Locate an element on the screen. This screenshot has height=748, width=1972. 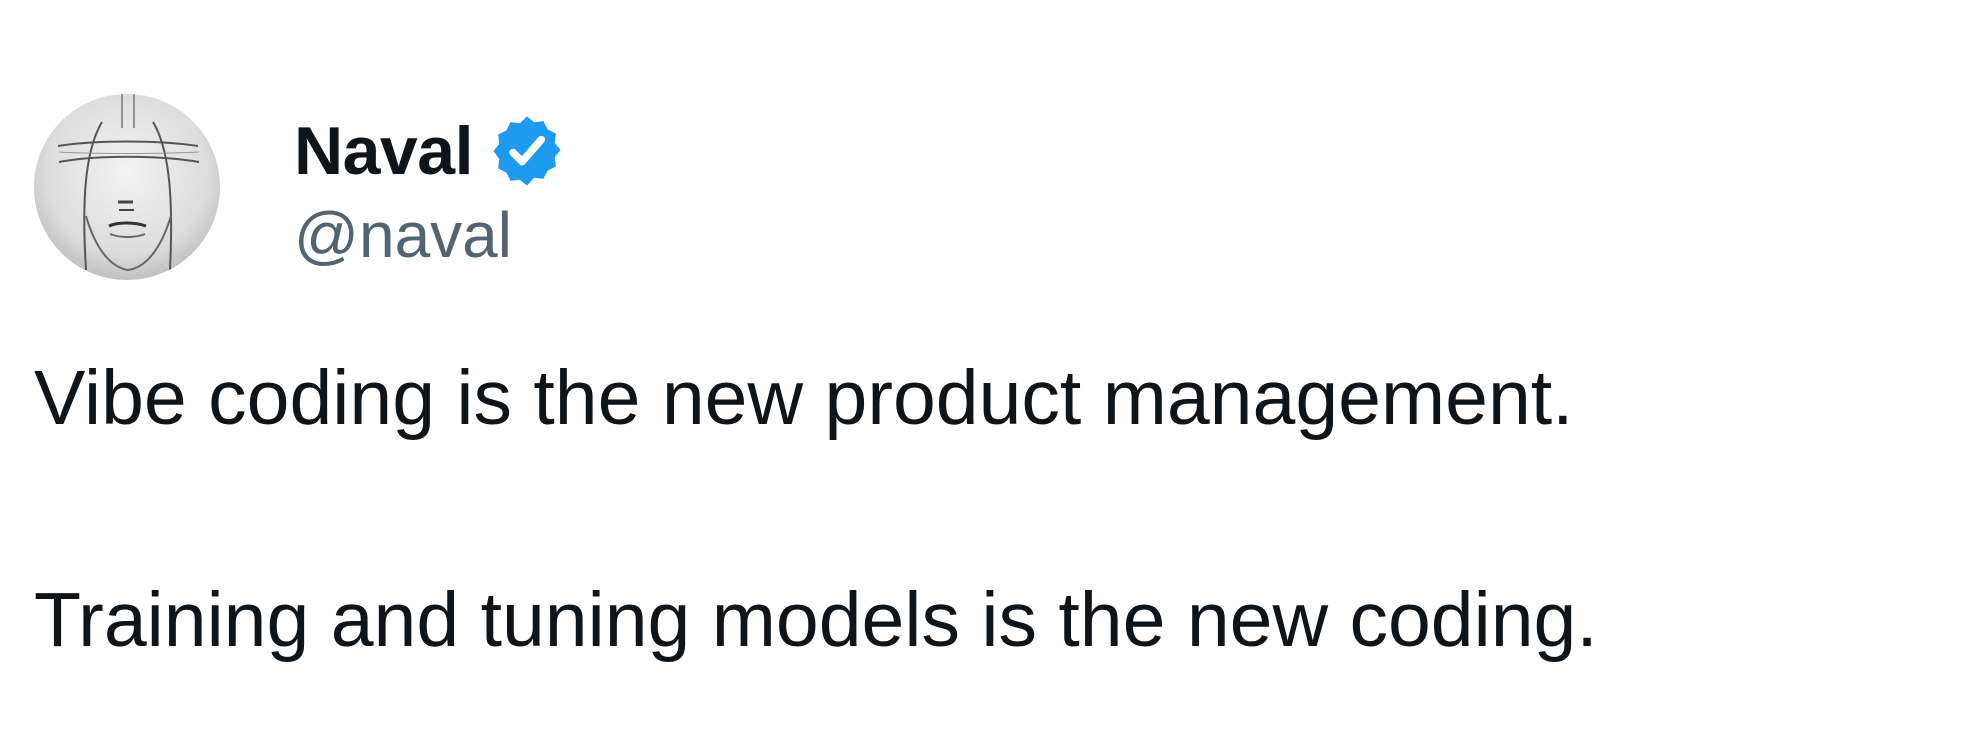
author-names: Naval @naval is located at coordinates (429, 187).